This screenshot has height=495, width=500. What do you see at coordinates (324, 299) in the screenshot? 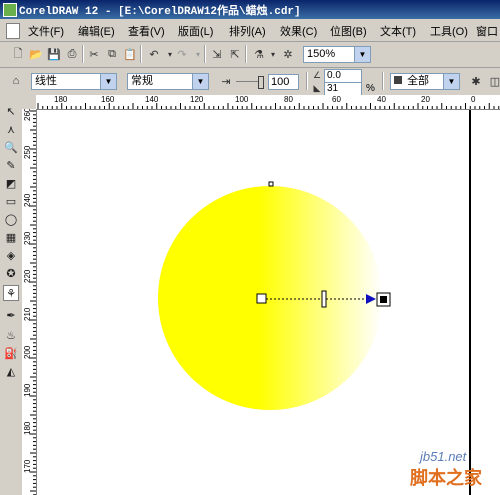
I see `gradient-midpoint-slider` at bounding box center [324, 299].